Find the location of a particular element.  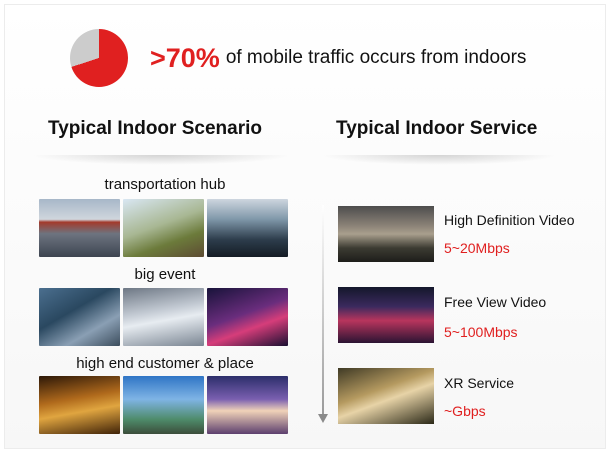

free-view-video-photo is located at coordinates (386, 315).